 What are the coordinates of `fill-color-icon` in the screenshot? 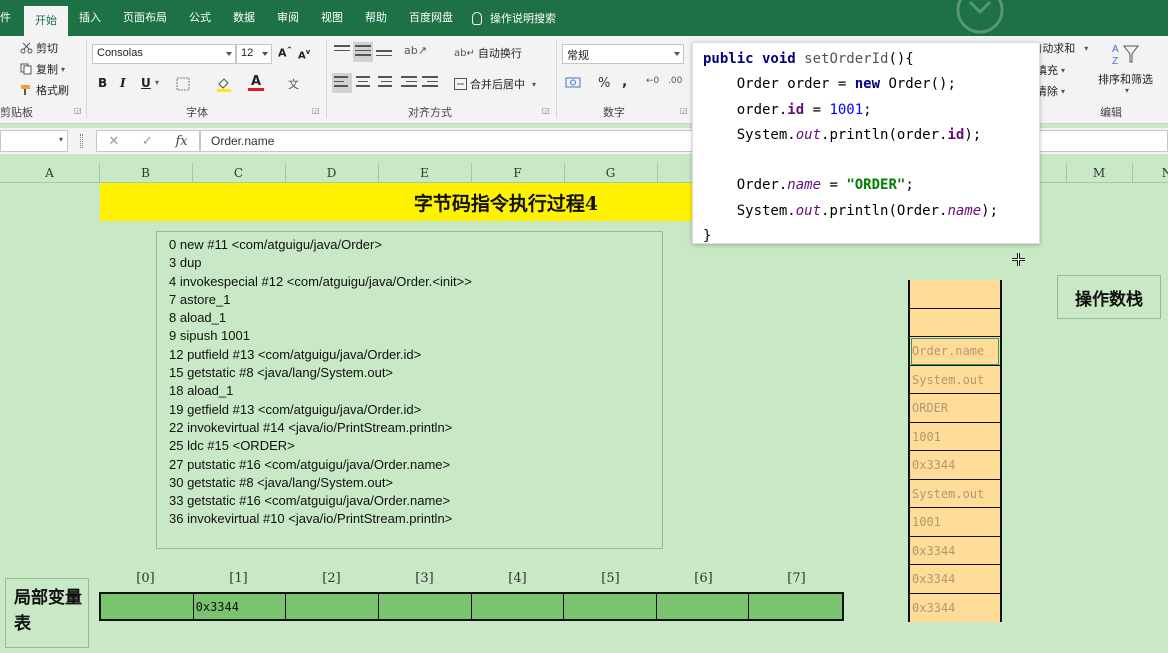 It's located at (224, 84).